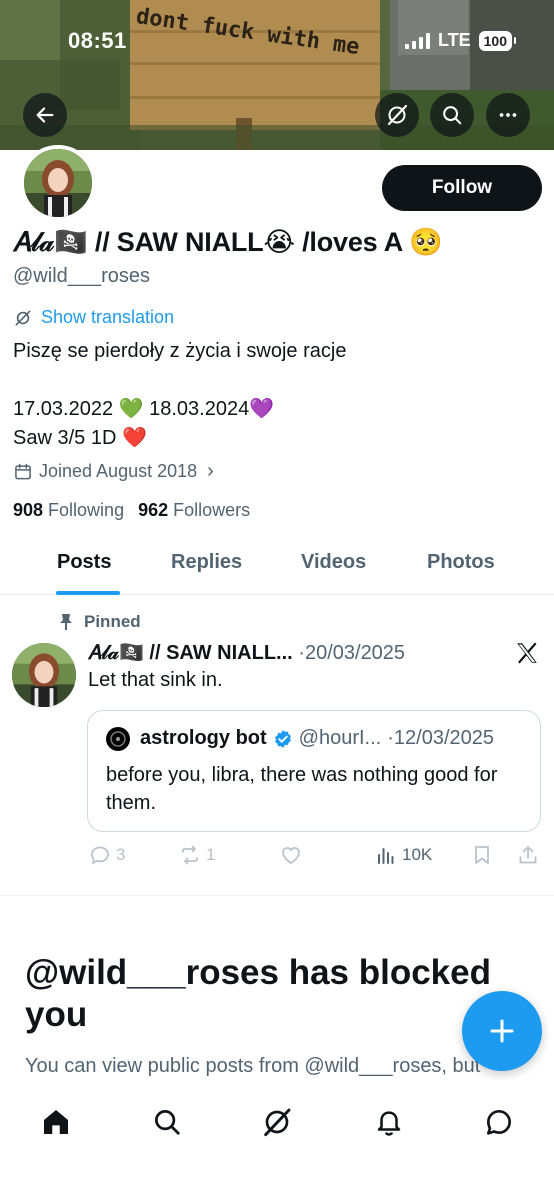 The image size is (554, 1200). I want to click on nav-search, so click(167, 1122).